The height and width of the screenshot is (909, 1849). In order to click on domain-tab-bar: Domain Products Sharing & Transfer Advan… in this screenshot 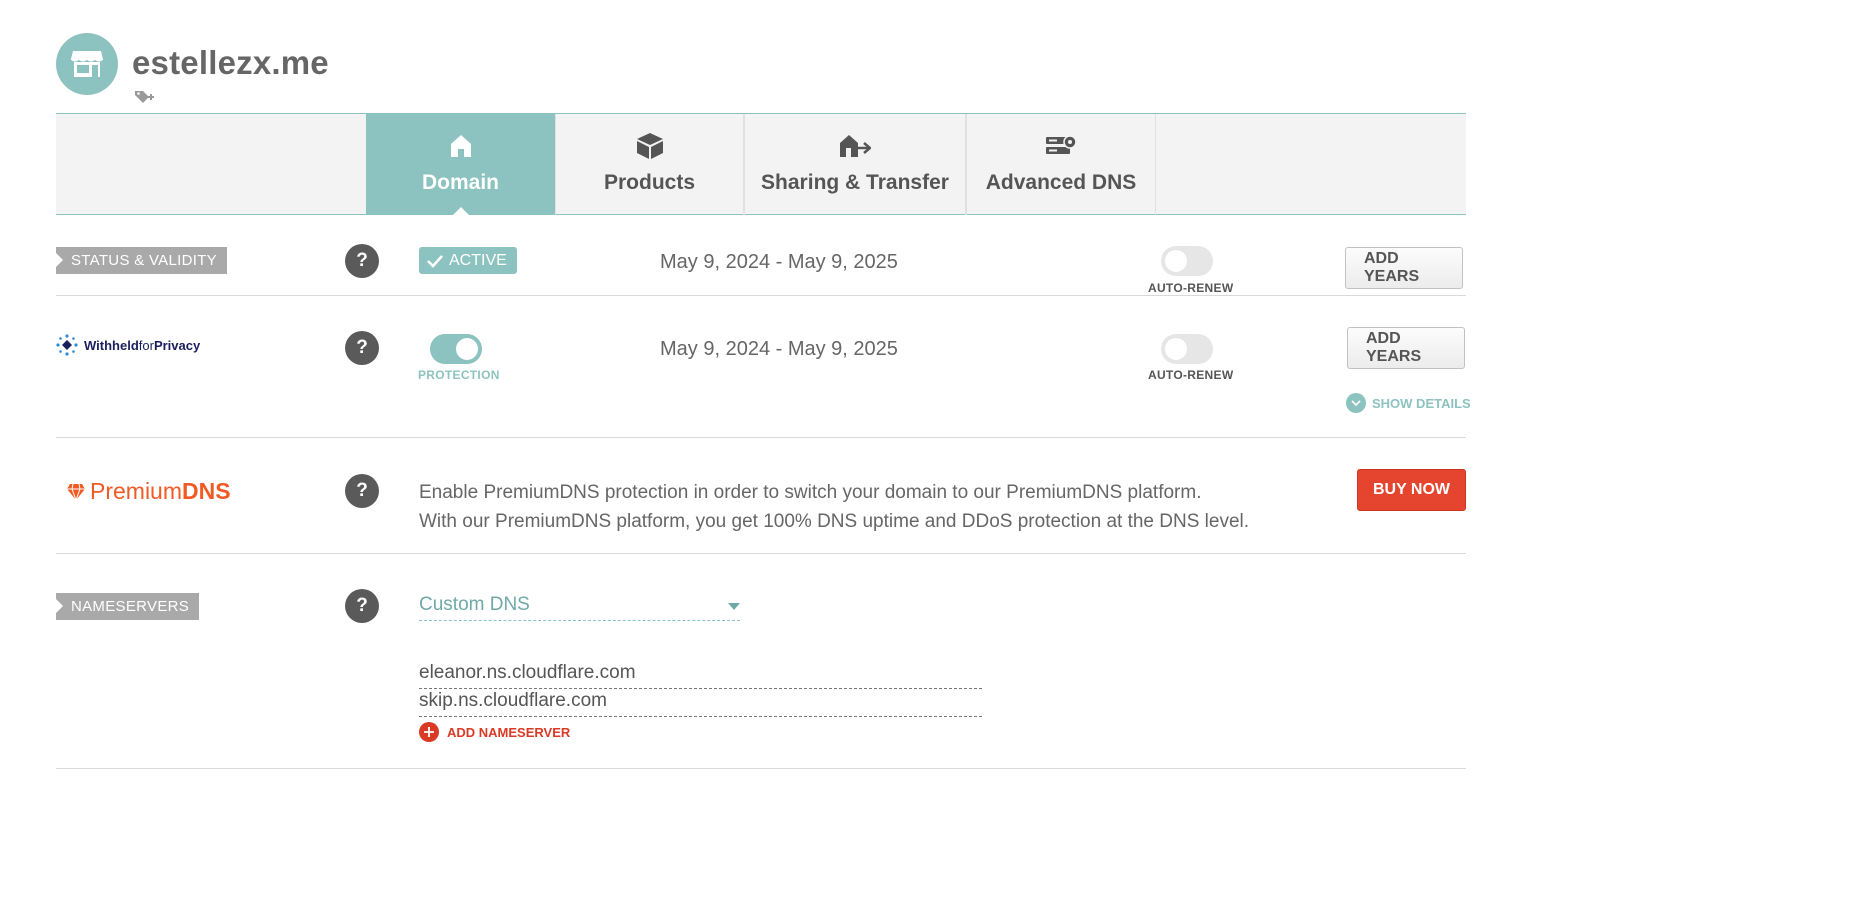, I will do `click(761, 164)`.